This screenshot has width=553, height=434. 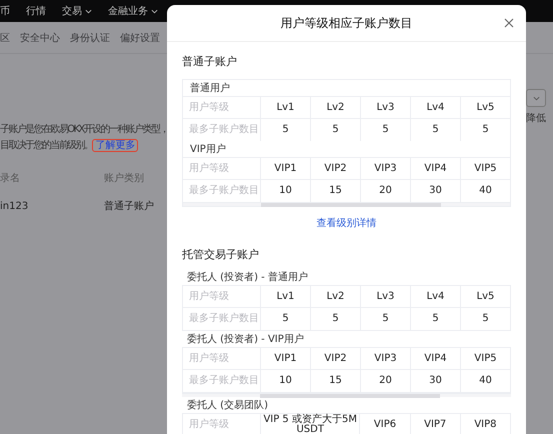 I want to click on group-title: 普通用户, so click(x=346, y=88).